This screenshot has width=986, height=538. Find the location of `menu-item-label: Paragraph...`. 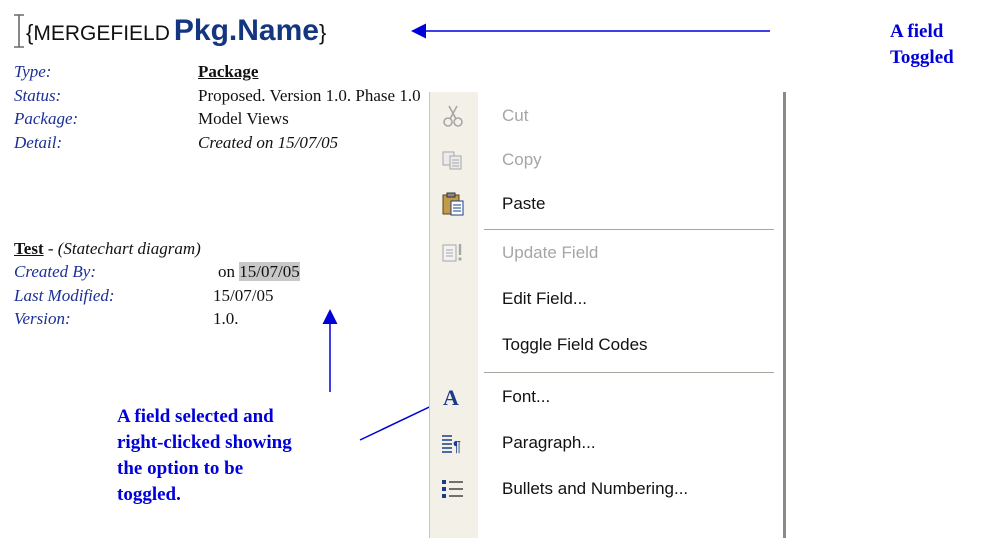

menu-item-label: Paragraph... is located at coordinates (549, 442).